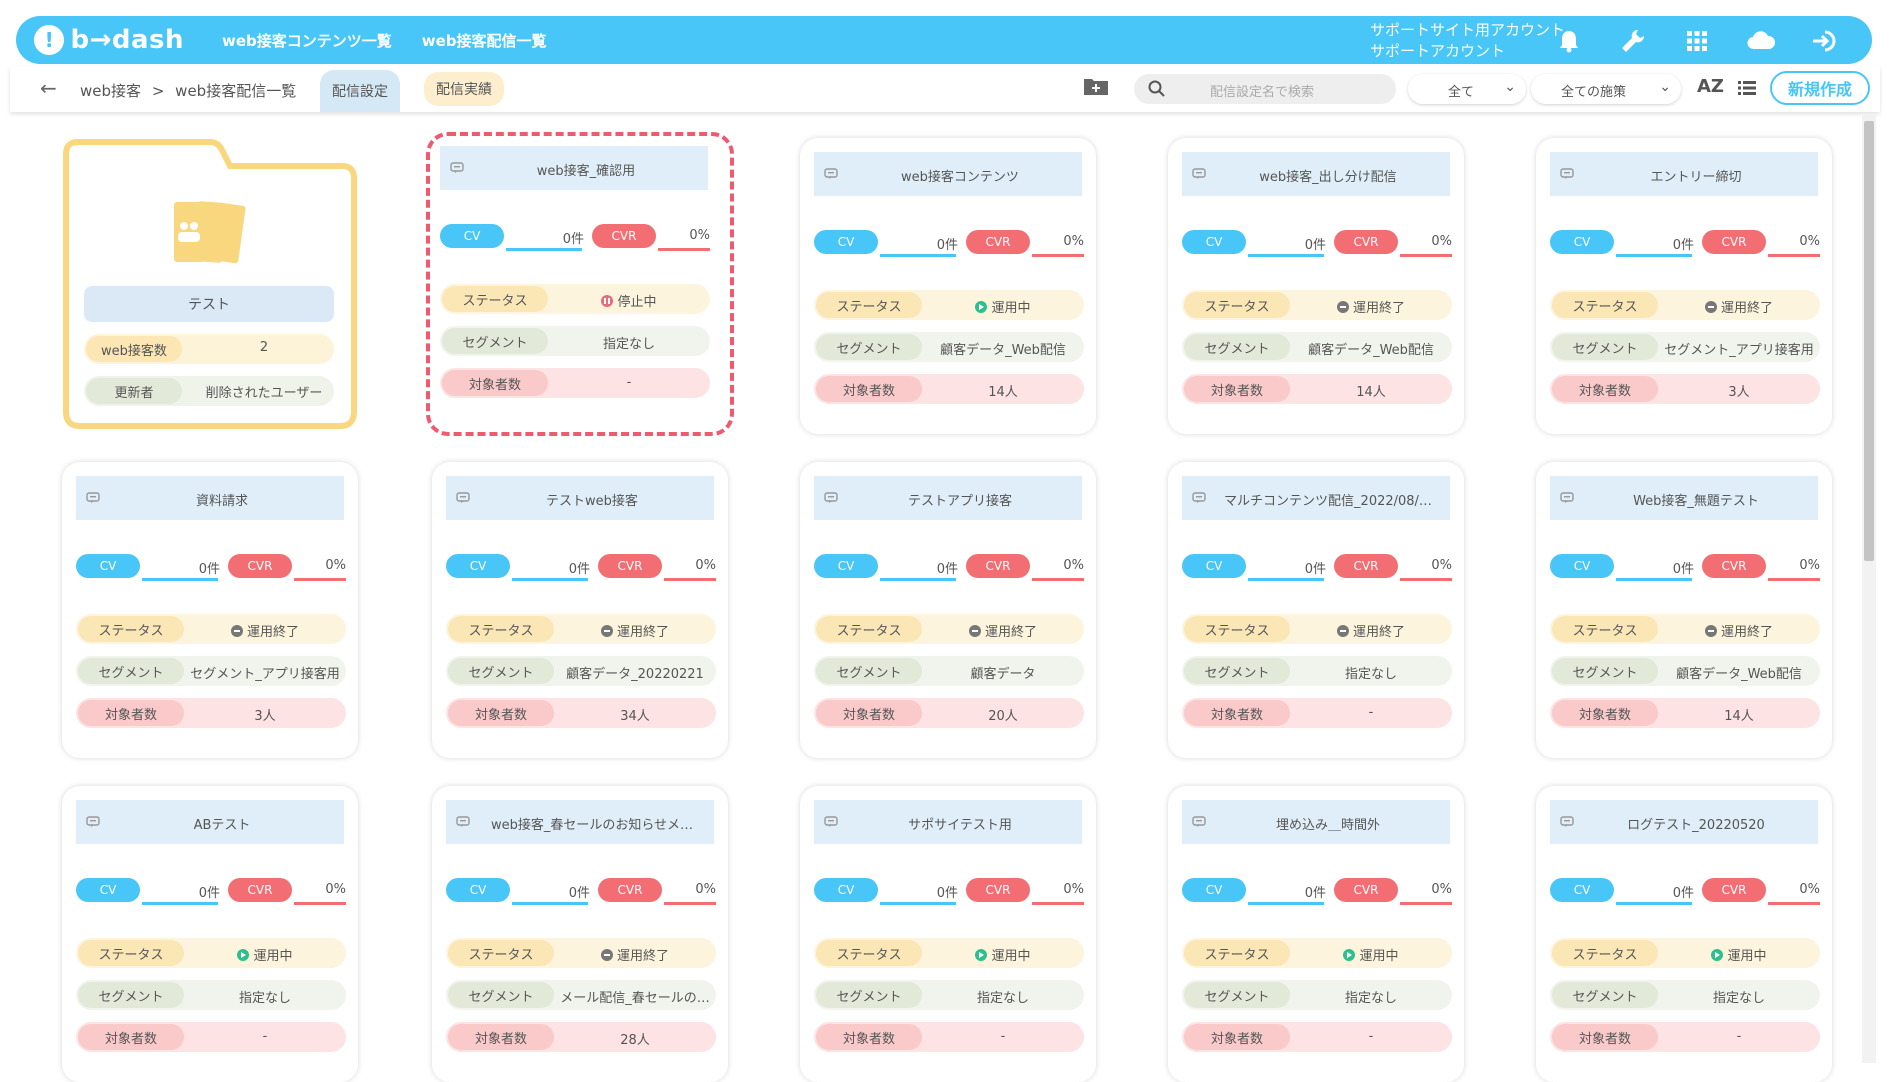  I want to click on card-title: 資料請求, so click(221, 501).